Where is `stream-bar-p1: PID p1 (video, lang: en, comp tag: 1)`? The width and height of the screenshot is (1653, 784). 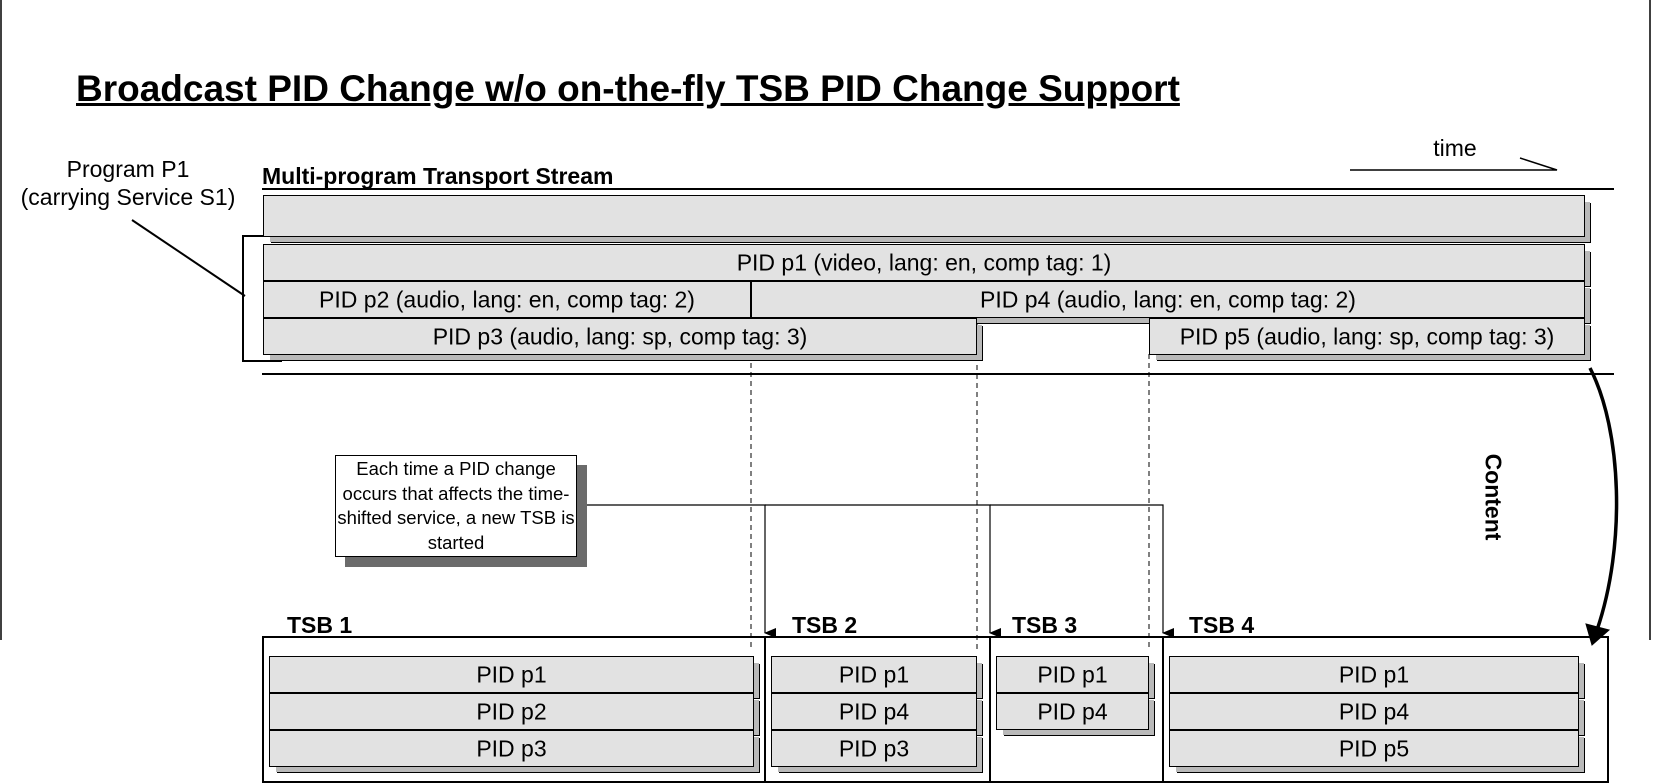 stream-bar-p1: PID p1 (video, lang: en, comp tag: 1) is located at coordinates (924, 262).